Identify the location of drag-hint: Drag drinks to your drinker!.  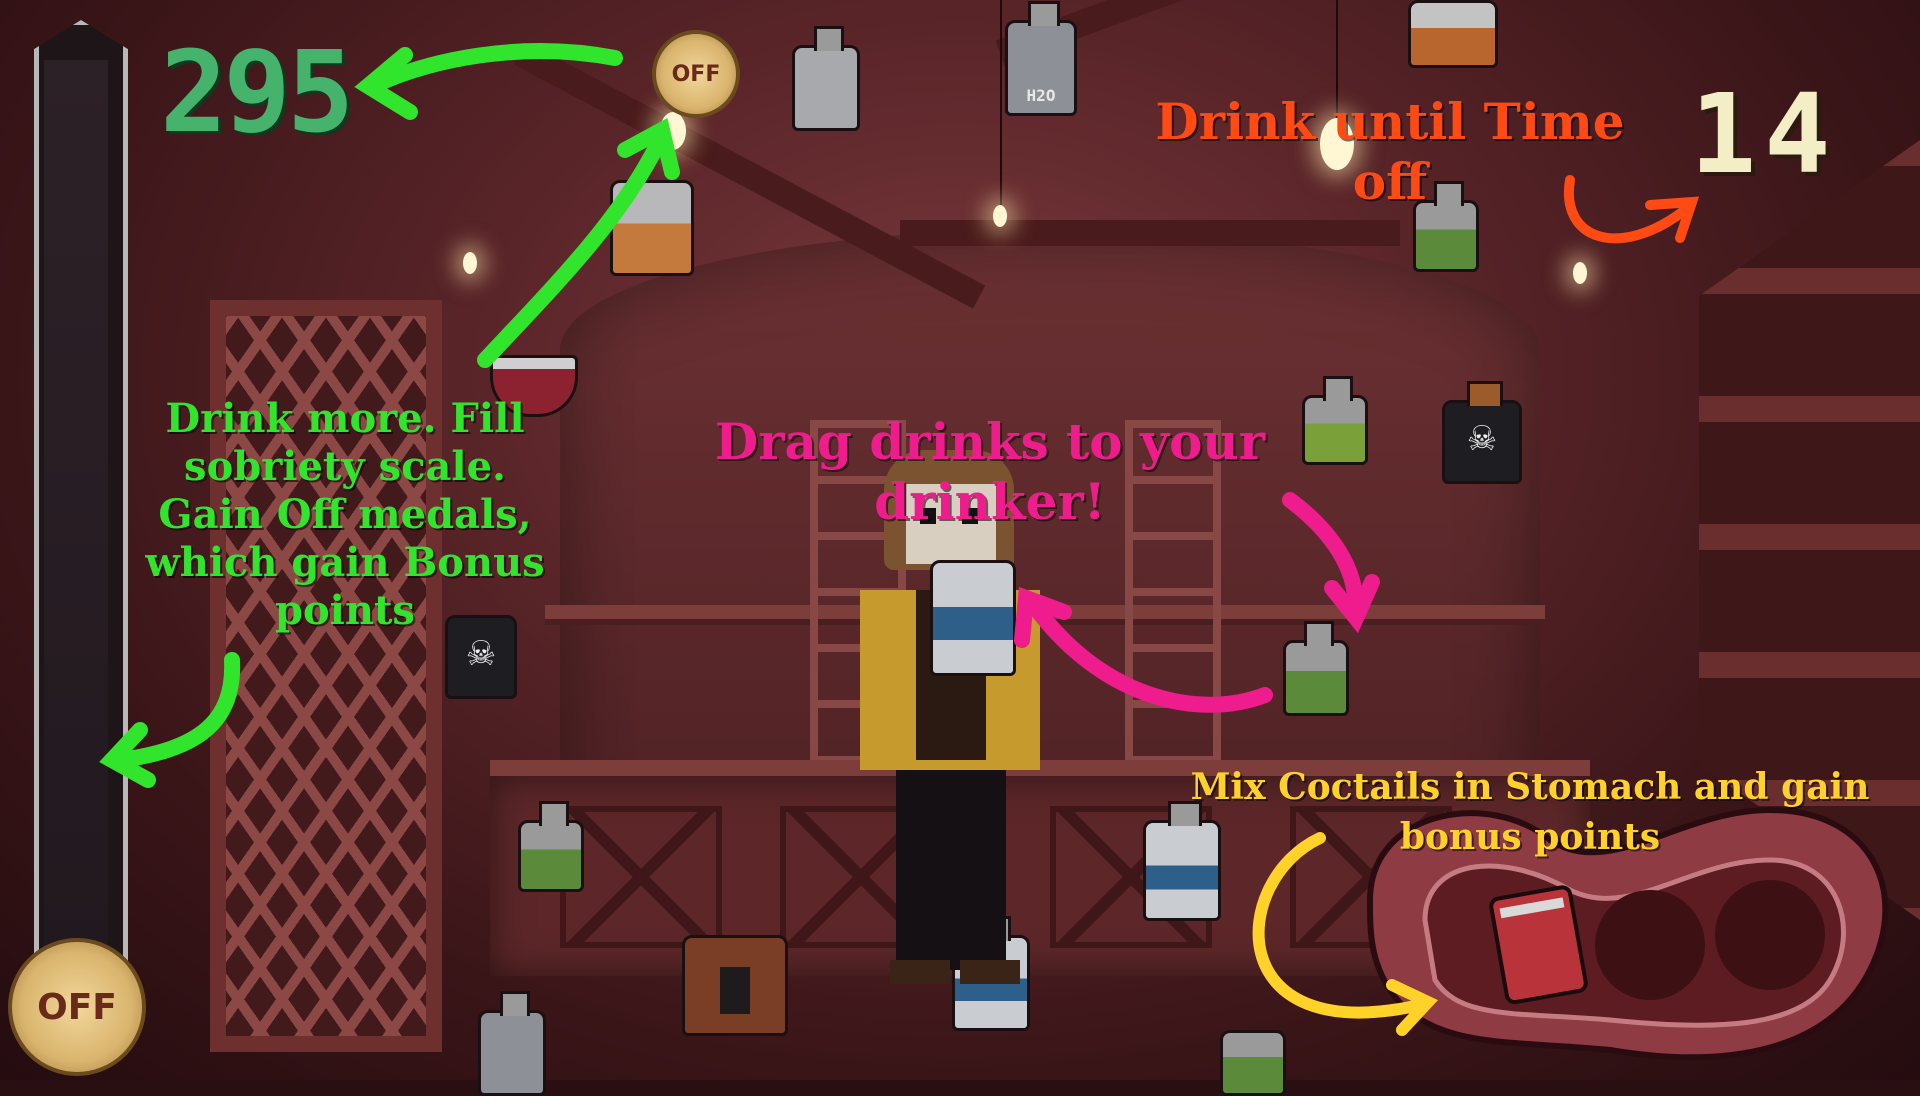
(990, 471).